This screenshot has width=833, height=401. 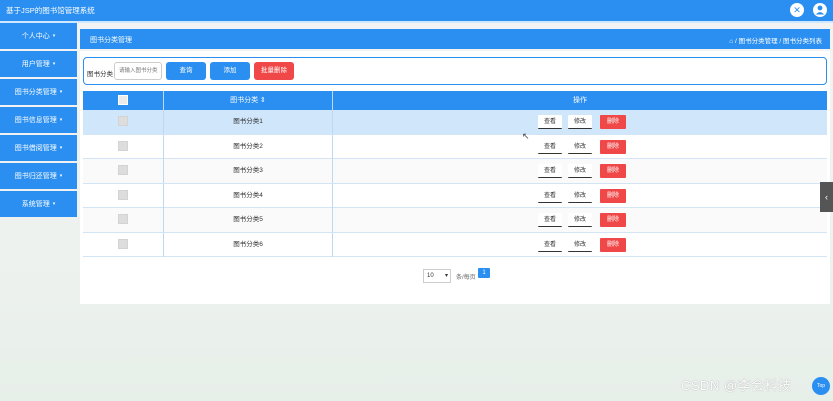 I want to click on search-button: 查询, so click(x=186, y=71).